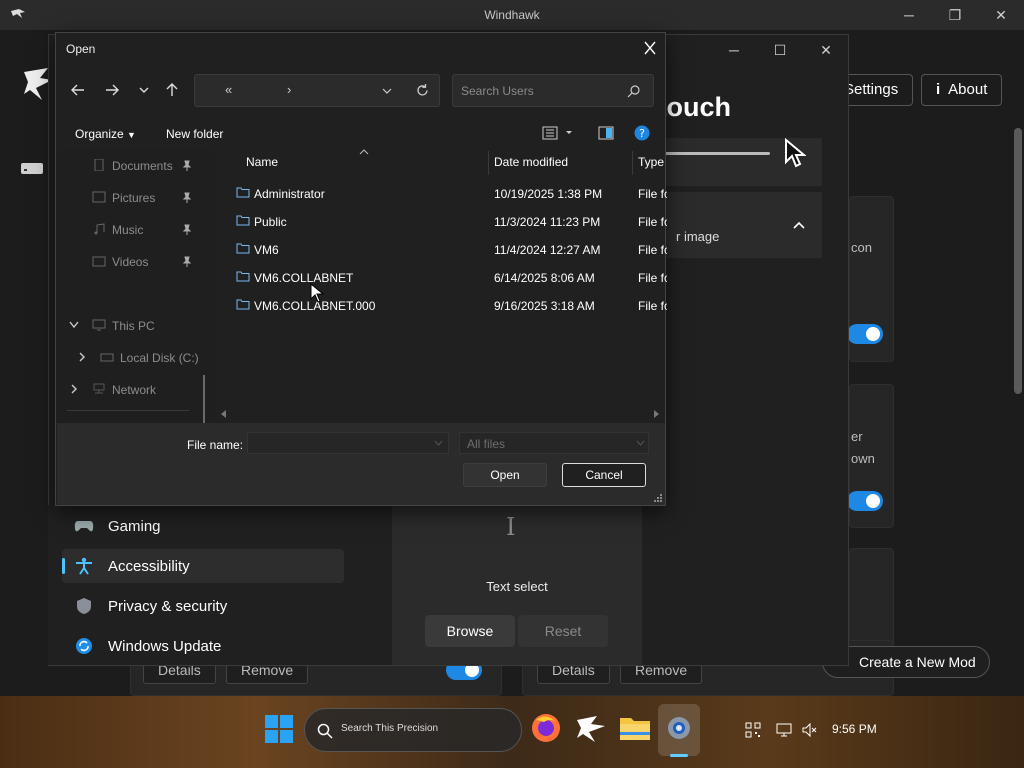  What do you see at coordinates (531, 162) in the screenshot?
I see `column-header-date: Date modified` at bounding box center [531, 162].